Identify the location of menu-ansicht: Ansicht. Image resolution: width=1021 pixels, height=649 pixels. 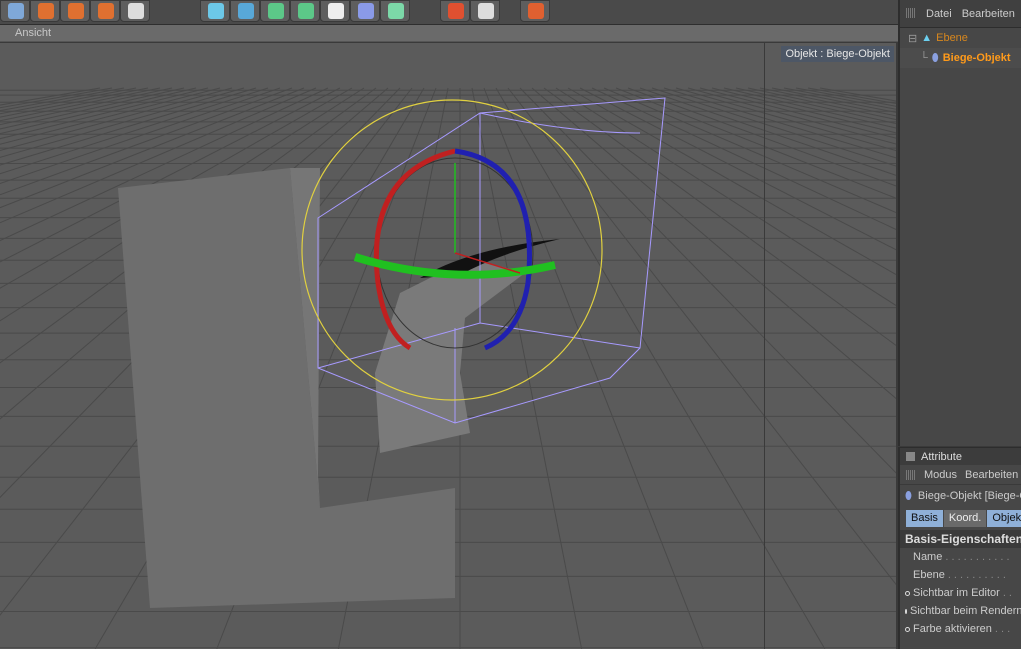
(33, 33).